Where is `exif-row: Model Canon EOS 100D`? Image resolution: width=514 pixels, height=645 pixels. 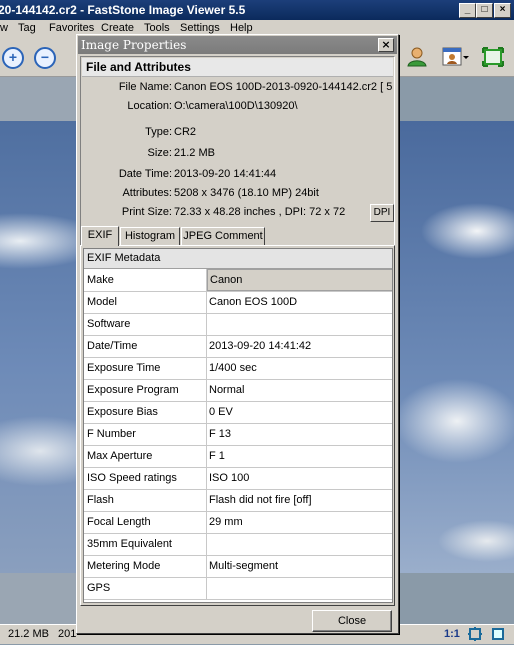
exif-row: Model Canon EOS 100D is located at coordinates (238, 302).